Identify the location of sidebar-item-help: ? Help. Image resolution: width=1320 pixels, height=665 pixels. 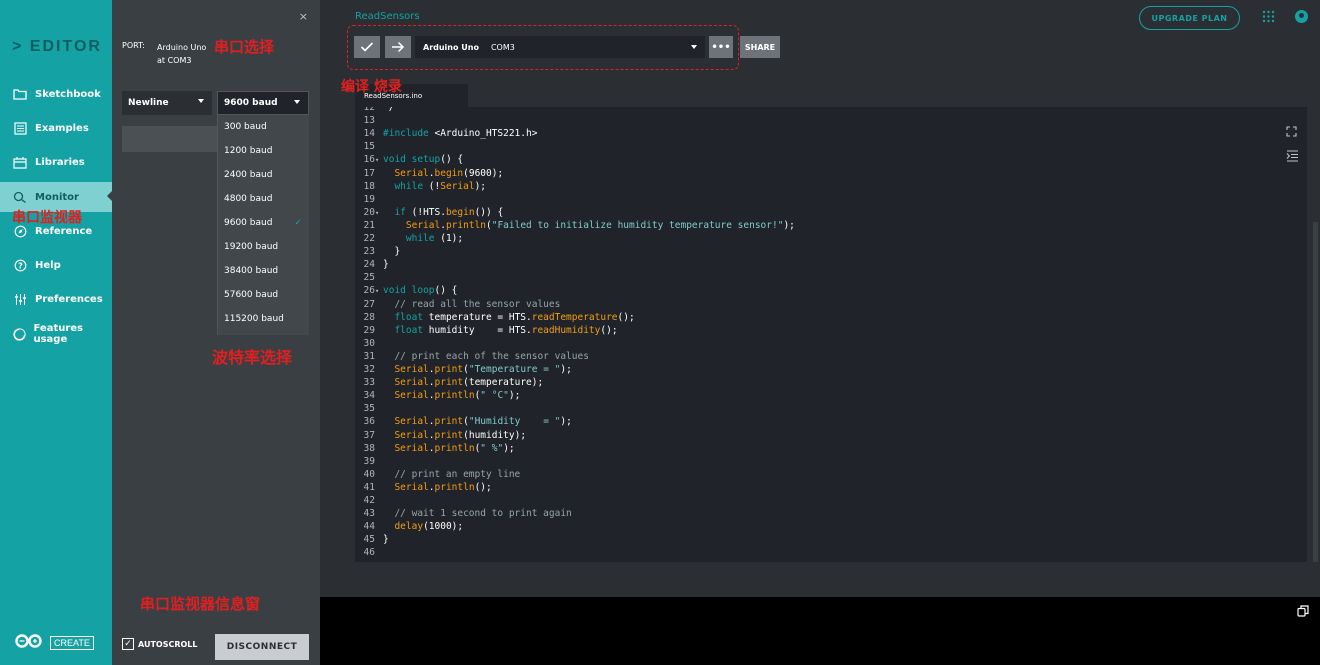
(56, 265).